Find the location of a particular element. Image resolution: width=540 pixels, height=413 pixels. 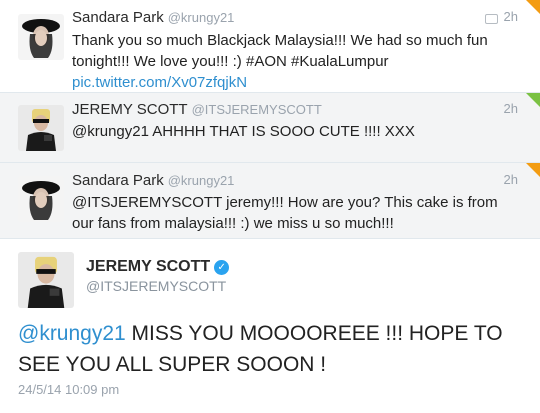

detail-timestamp: 24/5/14 10:09 pm is located at coordinates (69, 389).